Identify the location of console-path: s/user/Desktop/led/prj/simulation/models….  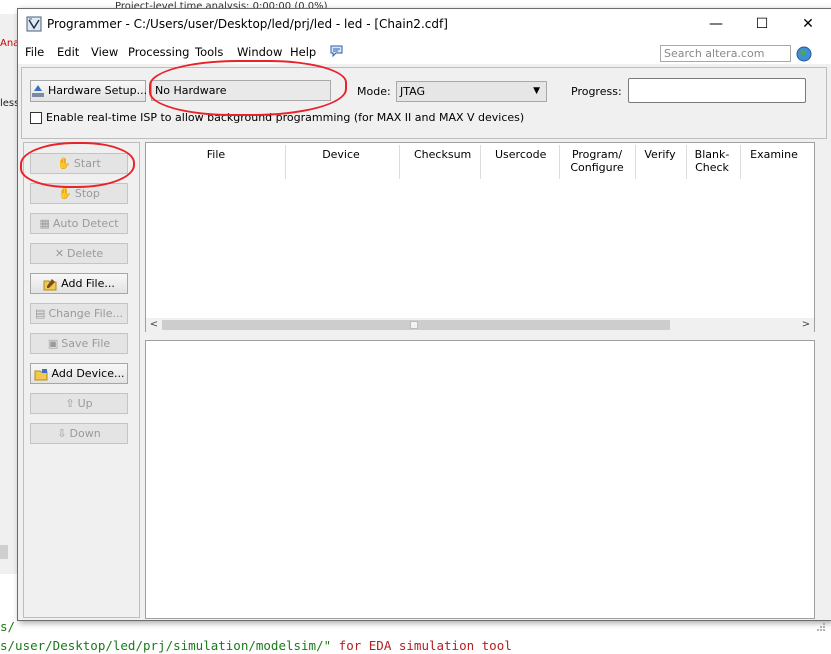
(166, 645).